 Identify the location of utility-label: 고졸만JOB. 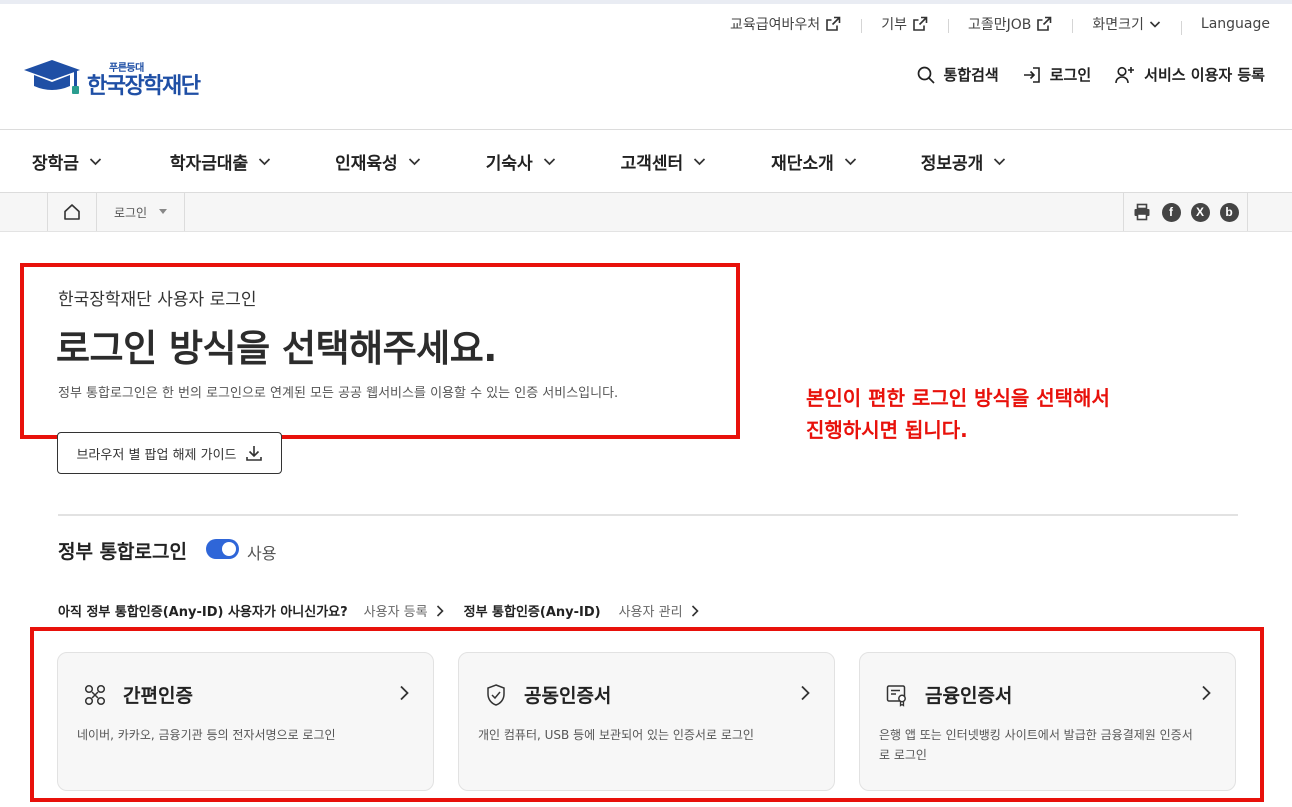
(999, 25).